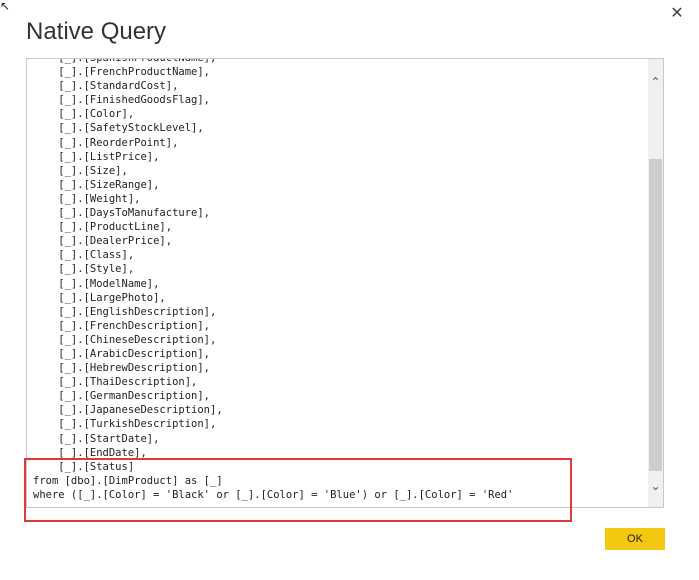 Image resolution: width=699 pixels, height=580 pixels. Describe the element at coordinates (84, 269) in the screenshot. I see `query-line: [_].[Style],` at that location.